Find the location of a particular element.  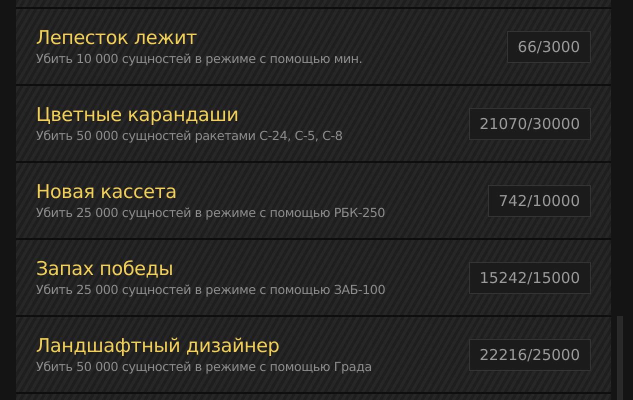

achievement-description: Убить 25 000 сущностей в режиме с помощью РБК-250 is located at coordinates (211, 212).